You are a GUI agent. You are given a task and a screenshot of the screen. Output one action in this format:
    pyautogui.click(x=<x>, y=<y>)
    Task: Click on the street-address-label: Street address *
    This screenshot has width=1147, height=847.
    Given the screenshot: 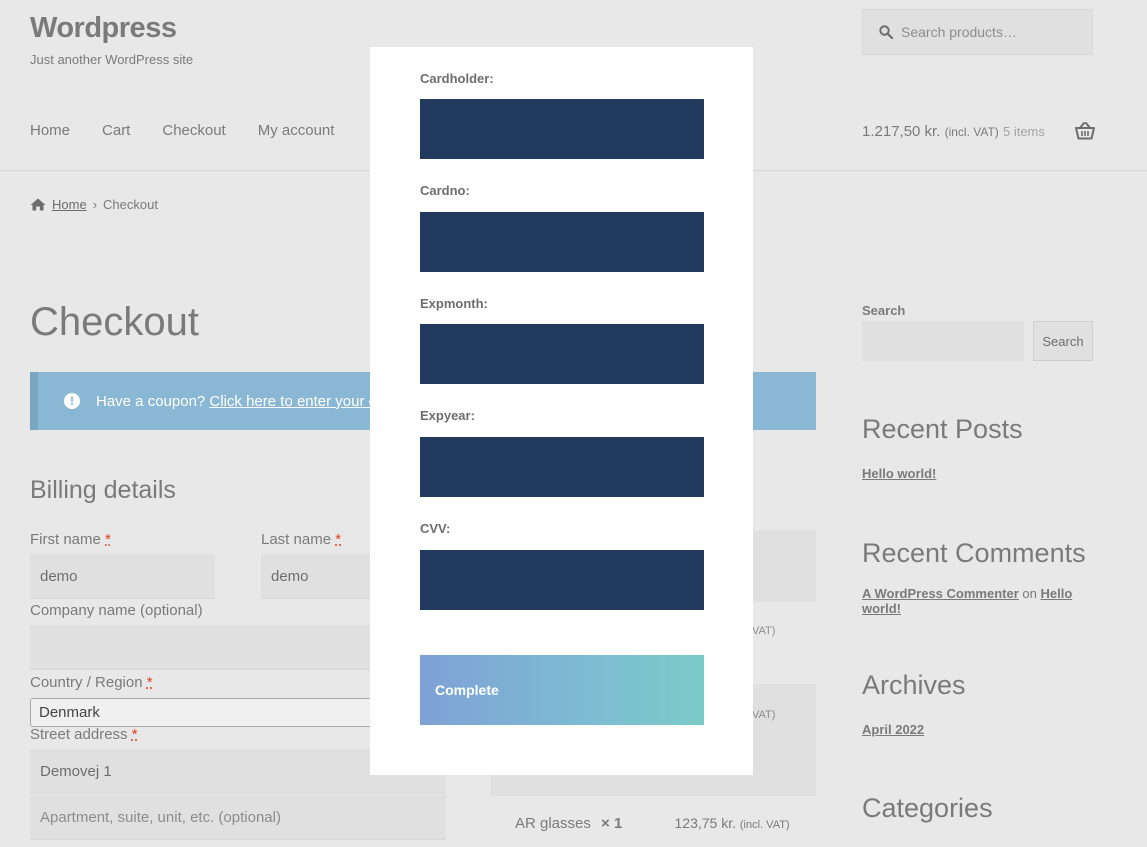 What is the action you would take?
    pyautogui.click(x=84, y=734)
    